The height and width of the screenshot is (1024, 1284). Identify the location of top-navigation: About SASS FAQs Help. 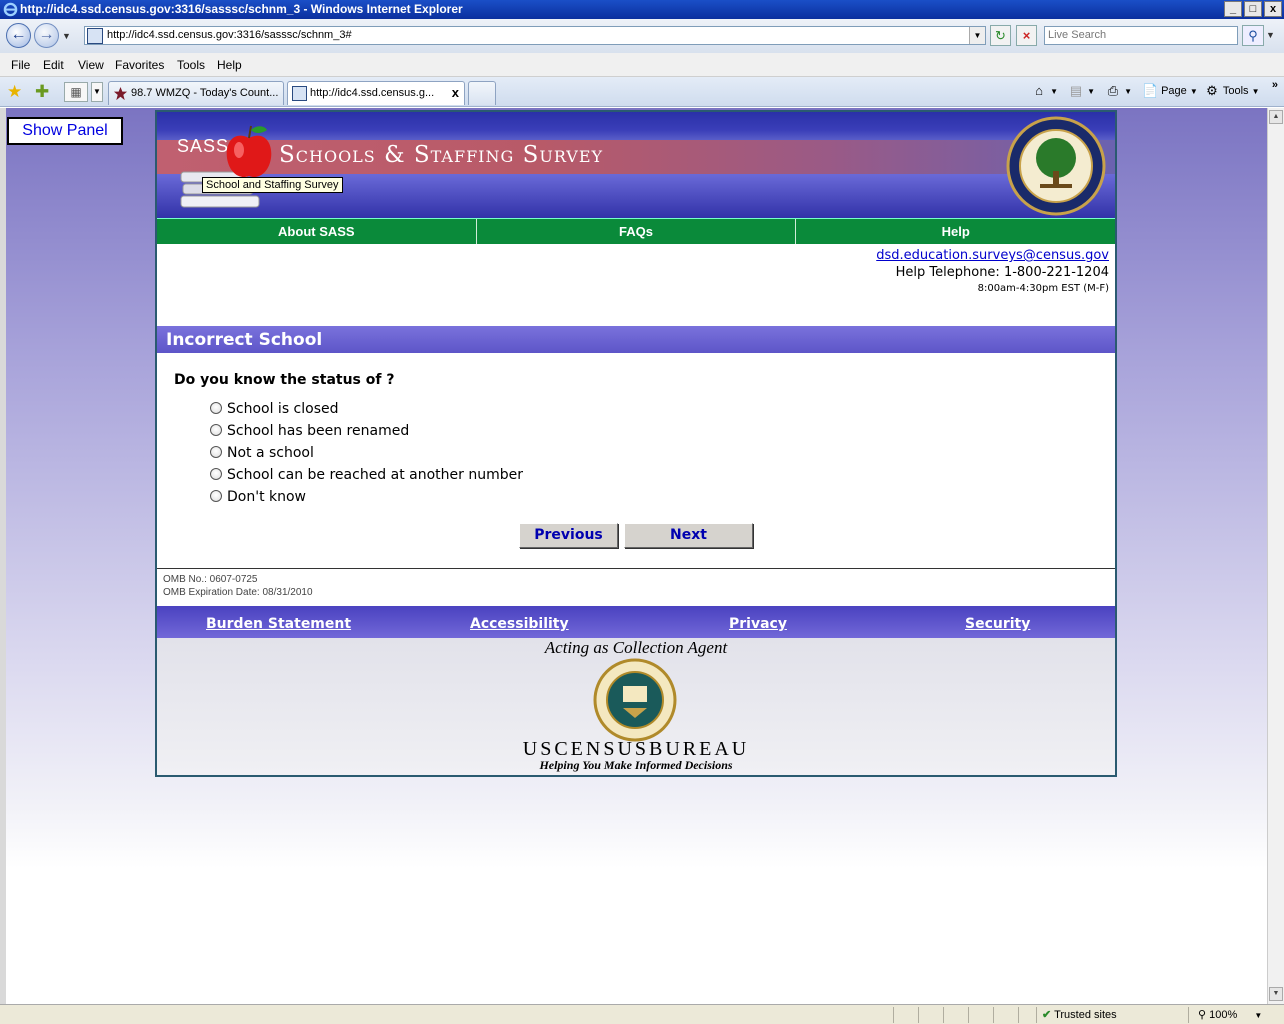
(636, 231).